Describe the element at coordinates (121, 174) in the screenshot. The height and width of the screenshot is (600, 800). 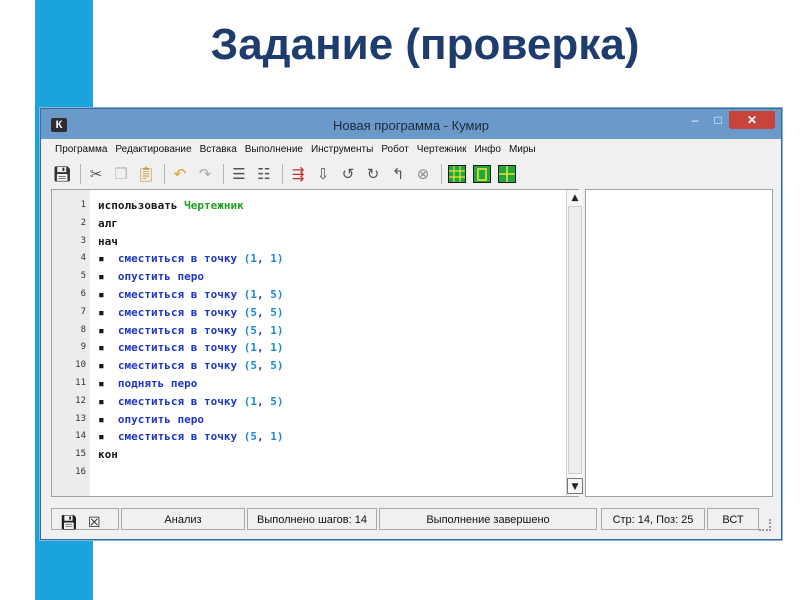
I see `copy-icon: ❐` at that location.